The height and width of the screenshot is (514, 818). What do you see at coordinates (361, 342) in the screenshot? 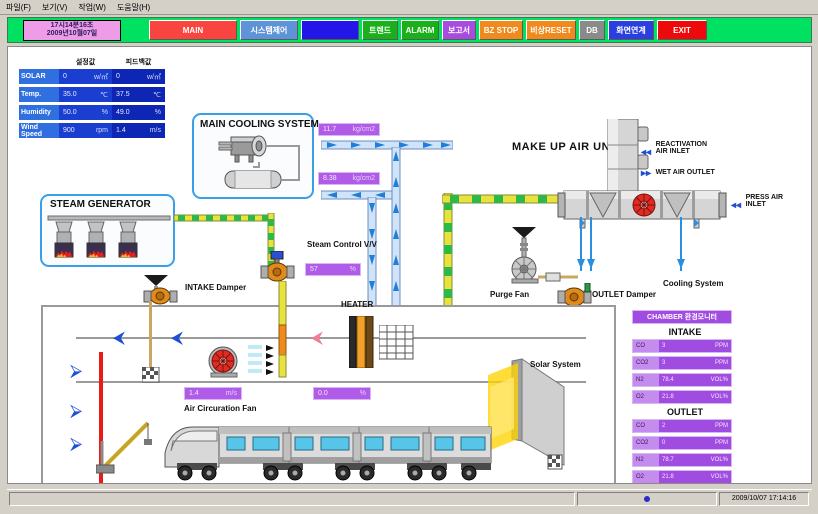
I see `heater-element-icon` at bounding box center [361, 342].